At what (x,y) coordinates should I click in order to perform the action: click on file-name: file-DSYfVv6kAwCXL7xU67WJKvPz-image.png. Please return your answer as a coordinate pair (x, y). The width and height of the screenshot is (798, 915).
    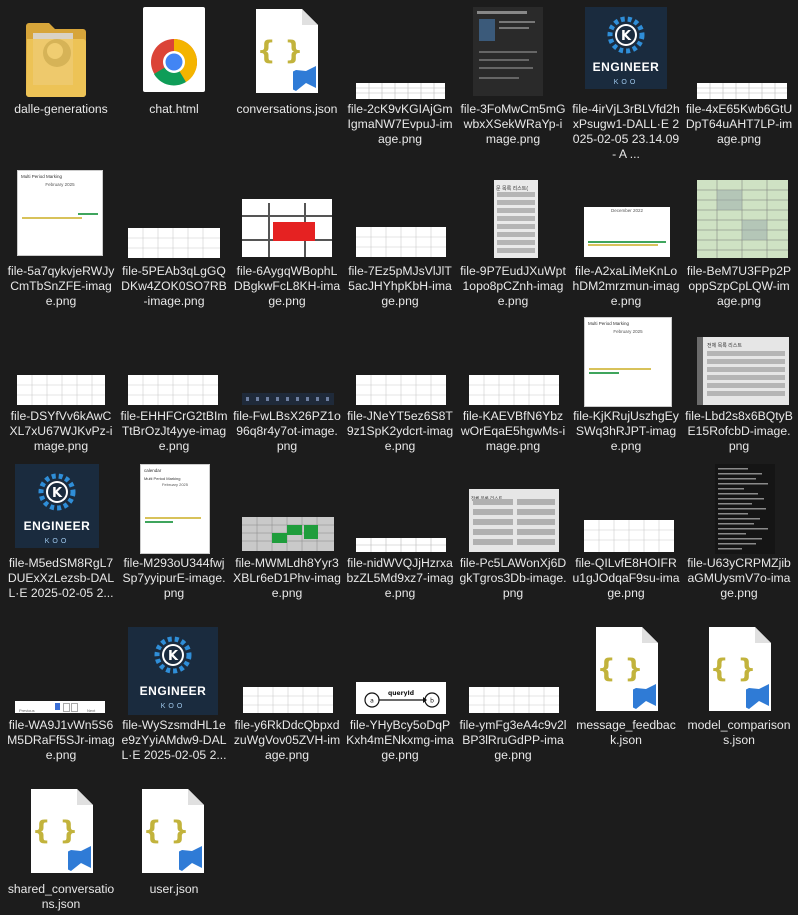
    Looking at the image, I should click on (61, 431).